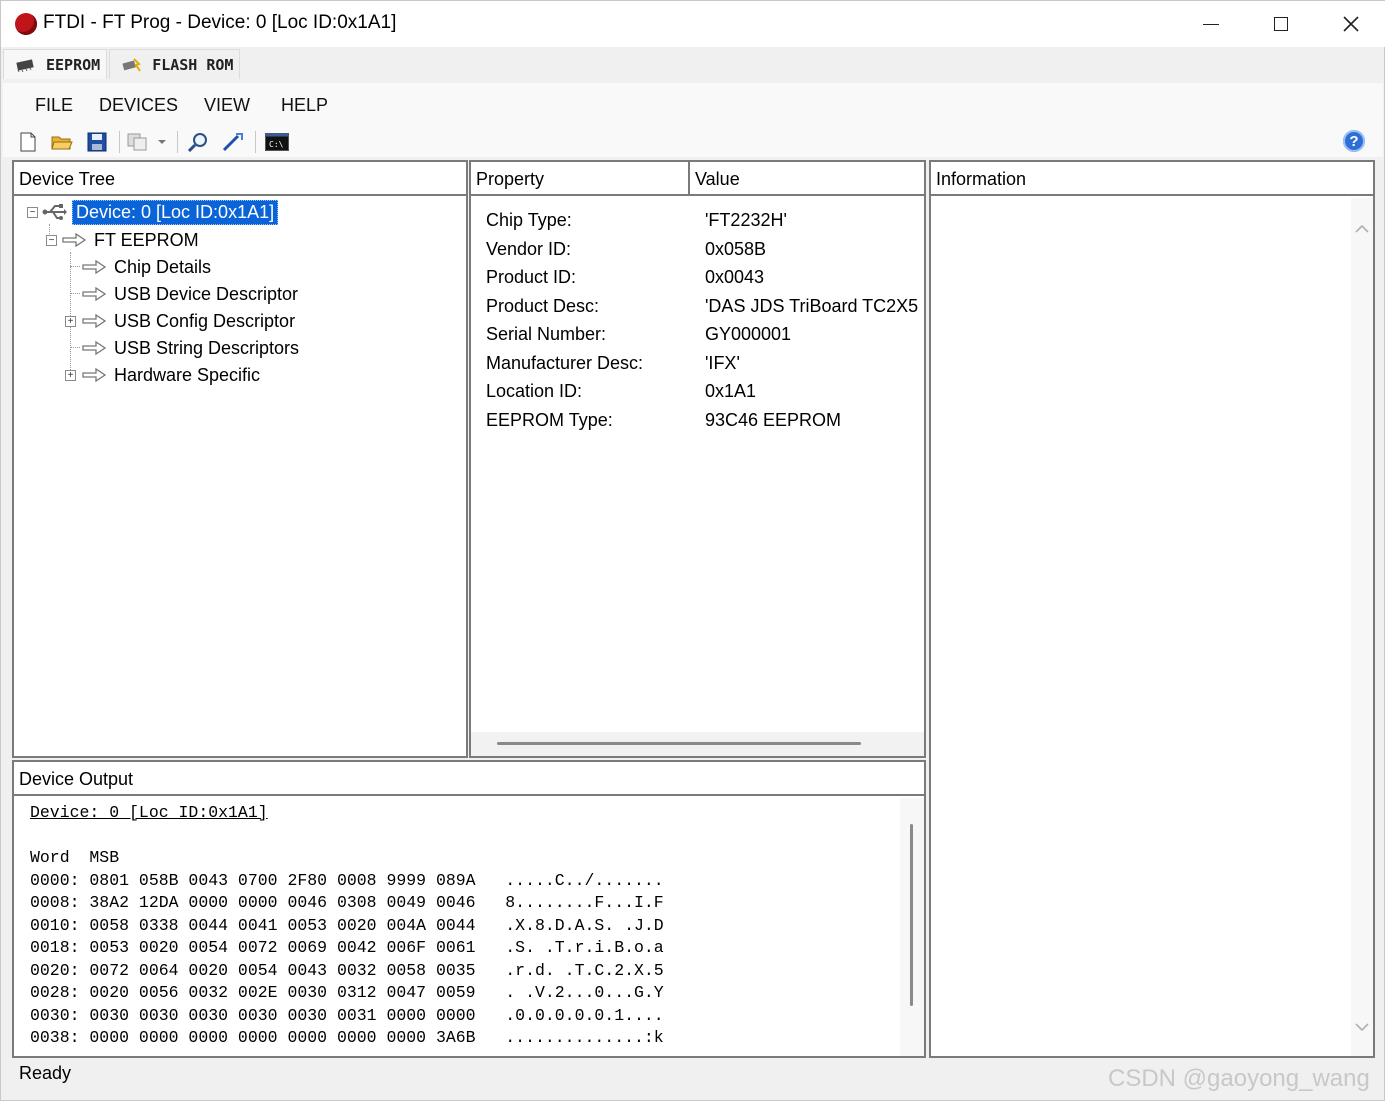  Describe the element at coordinates (812, 305) in the screenshot. I see `property-value: 'DAS JDS TriBoard TC2X5` at that location.